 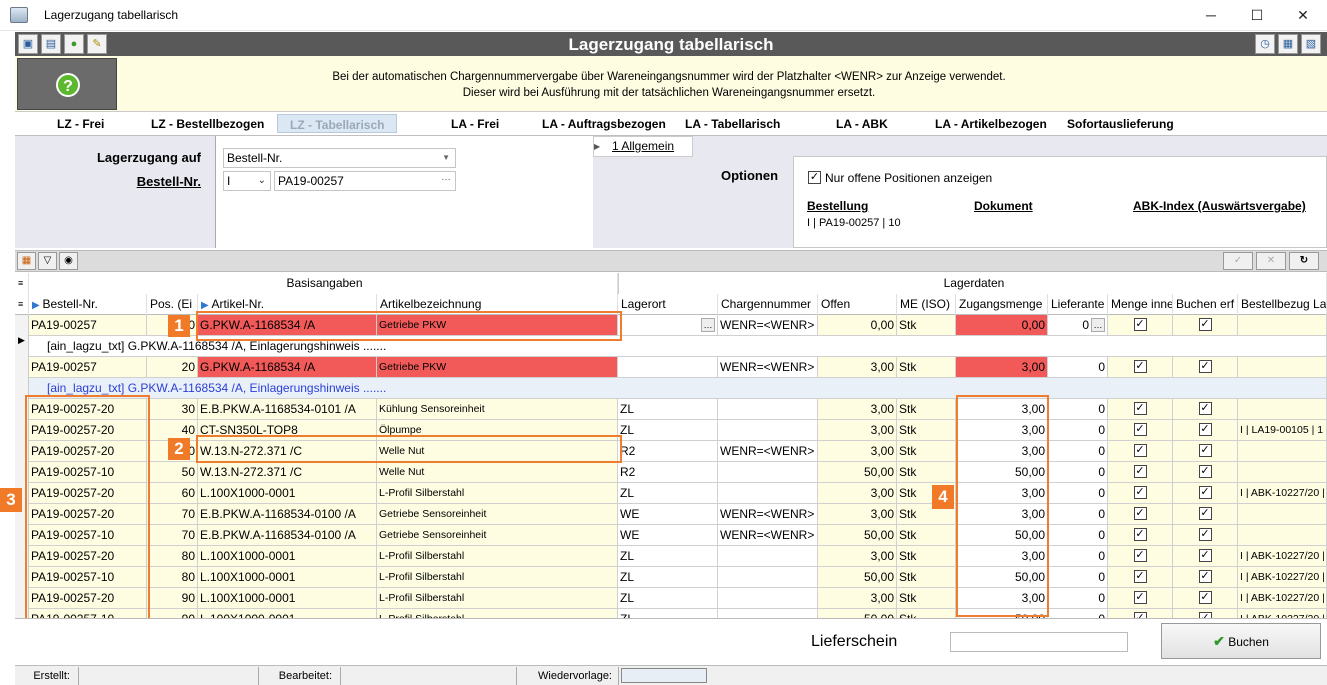 I want to click on col-dokument: Dokument, so click(x=1003, y=206).